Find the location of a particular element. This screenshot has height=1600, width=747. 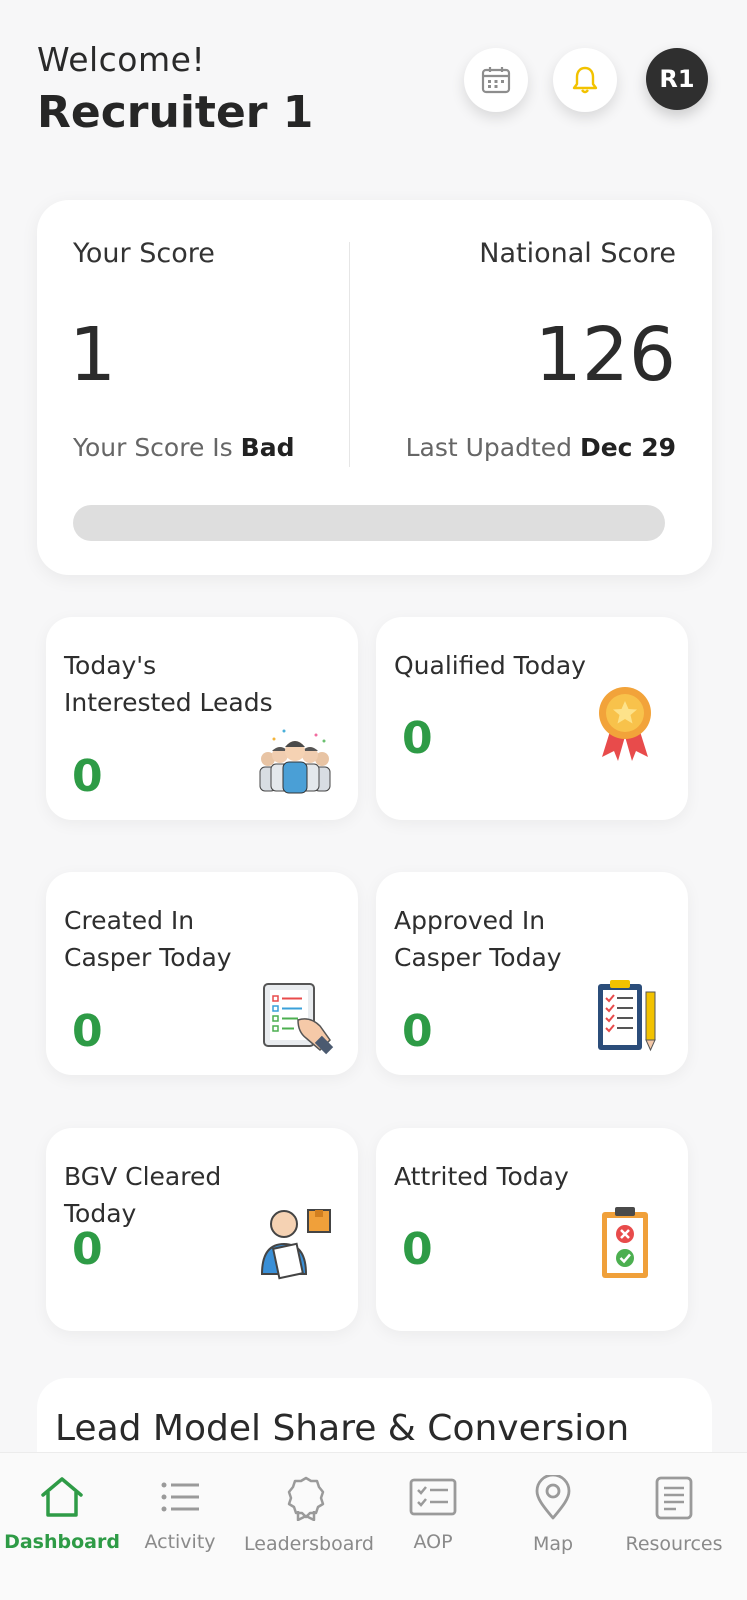

stat-label: Approved In Casper Today is located at coordinates (478, 939).